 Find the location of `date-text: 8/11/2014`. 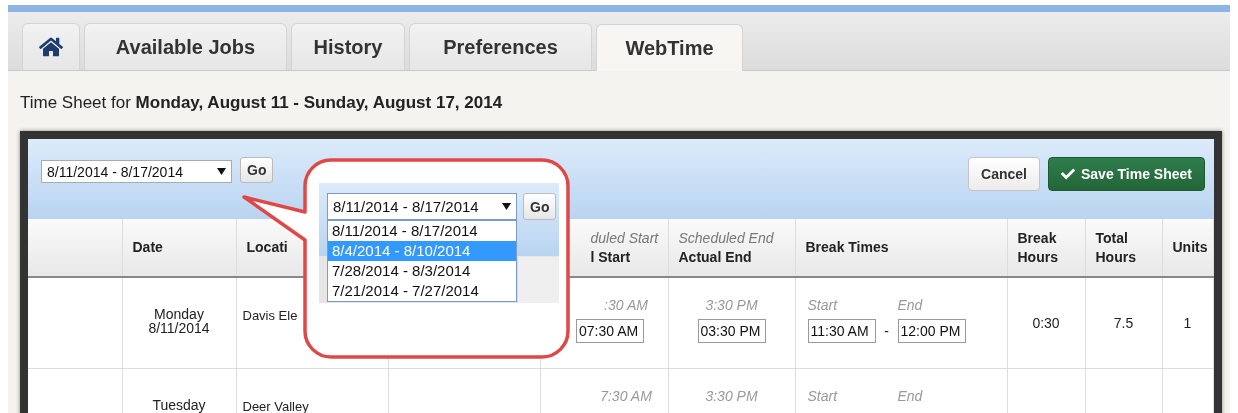

date-text: 8/11/2014 is located at coordinates (179, 328).